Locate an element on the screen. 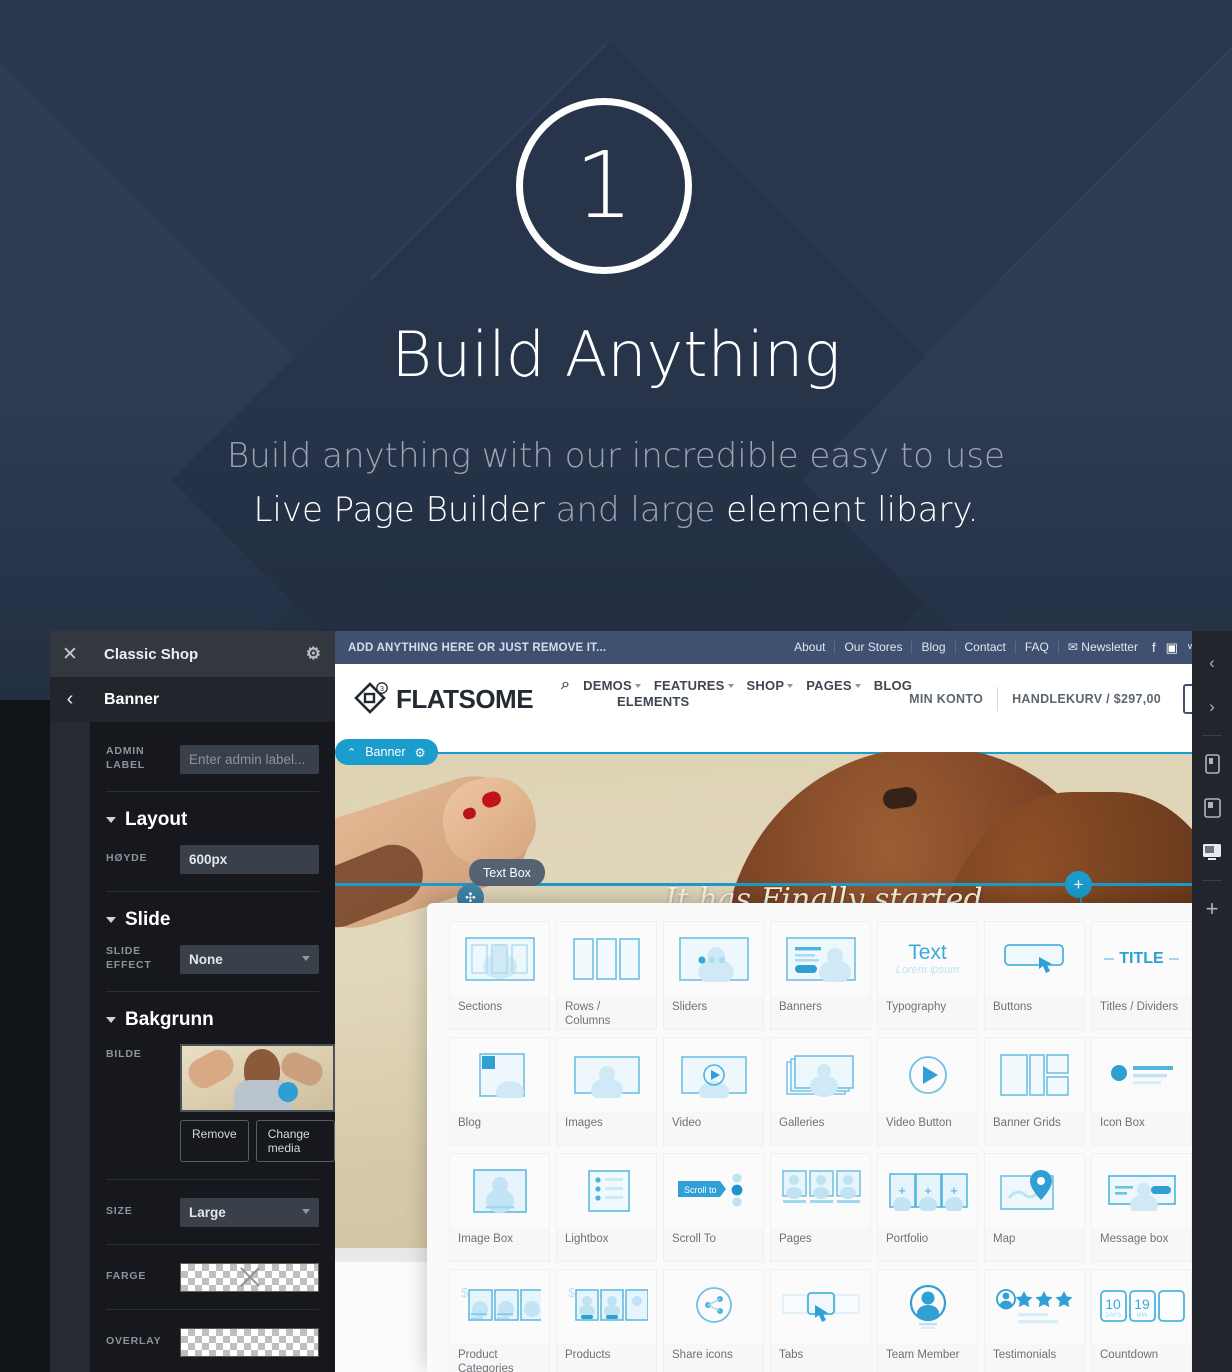  topbar-link-about: About is located at coordinates (810, 647).